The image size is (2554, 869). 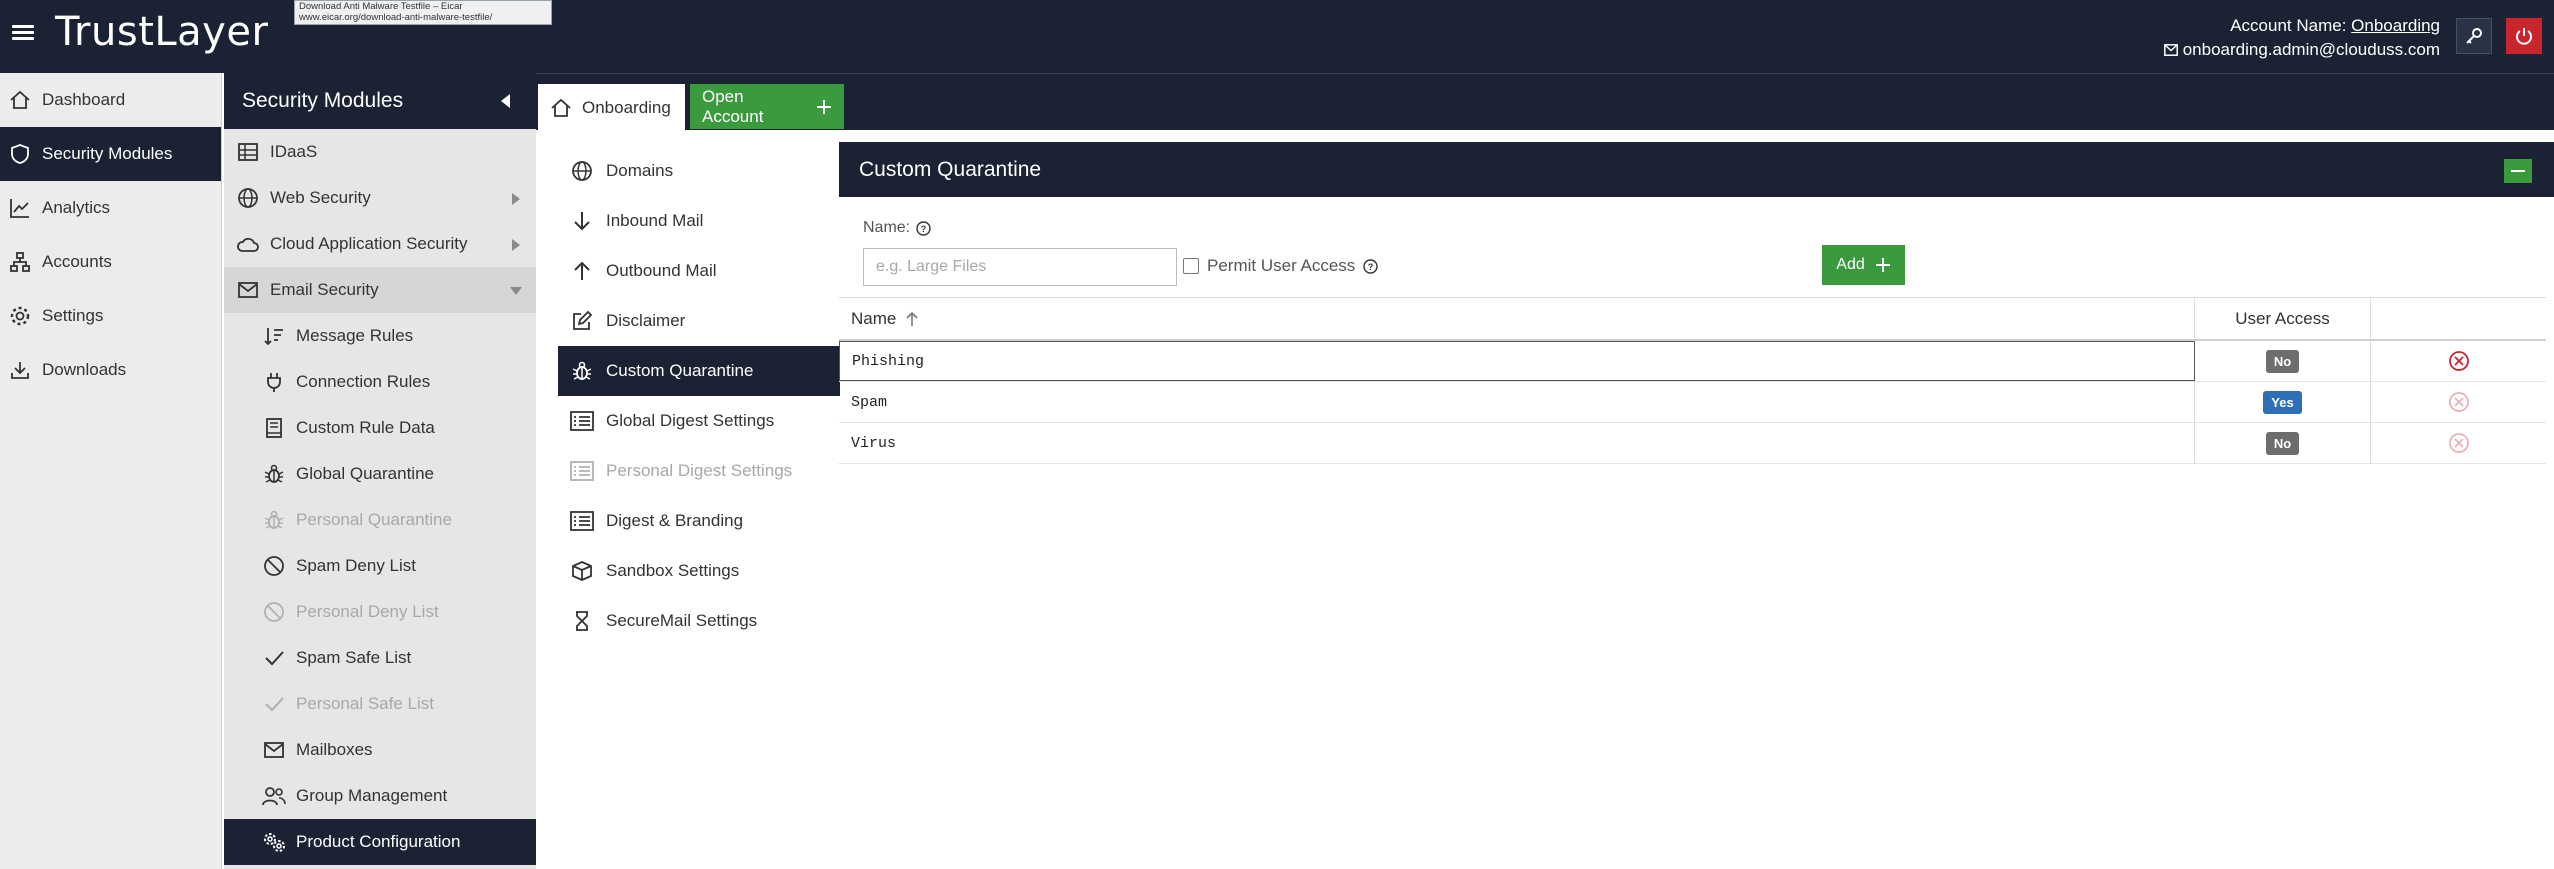 What do you see at coordinates (733, 106) in the screenshot?
I see `tab-label: Open Account` at bounding box center [733, 106].